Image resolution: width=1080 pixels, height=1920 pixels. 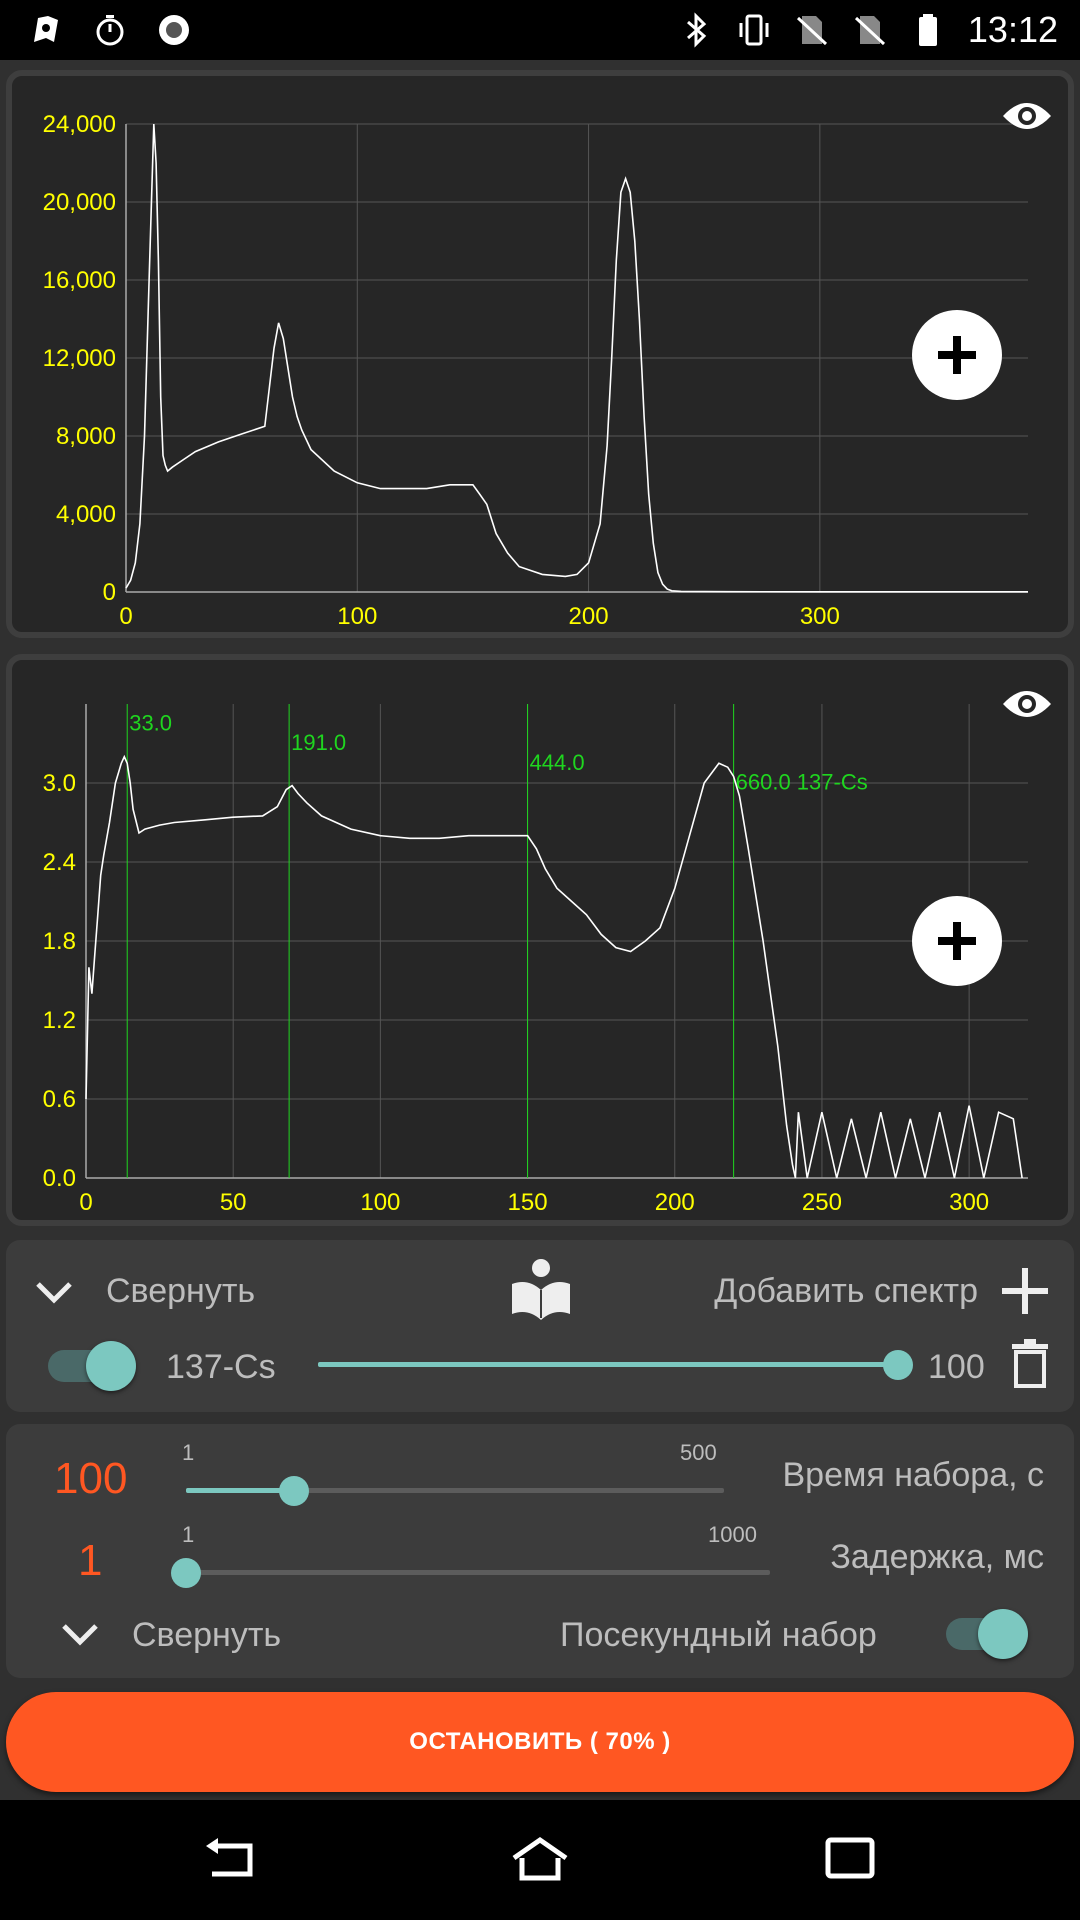 I want to click on y-tick-label: 16,000, so click(x=79, y=280).